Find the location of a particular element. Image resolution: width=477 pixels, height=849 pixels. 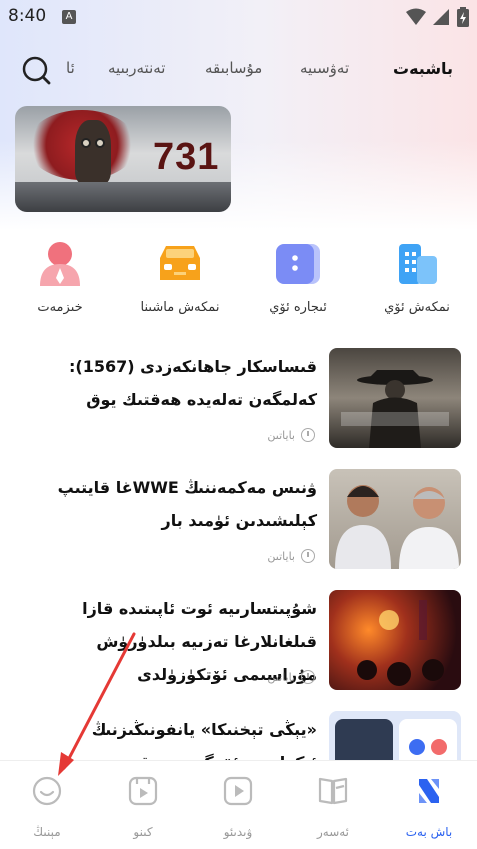

banner-city is located at coordinates (123, 197).